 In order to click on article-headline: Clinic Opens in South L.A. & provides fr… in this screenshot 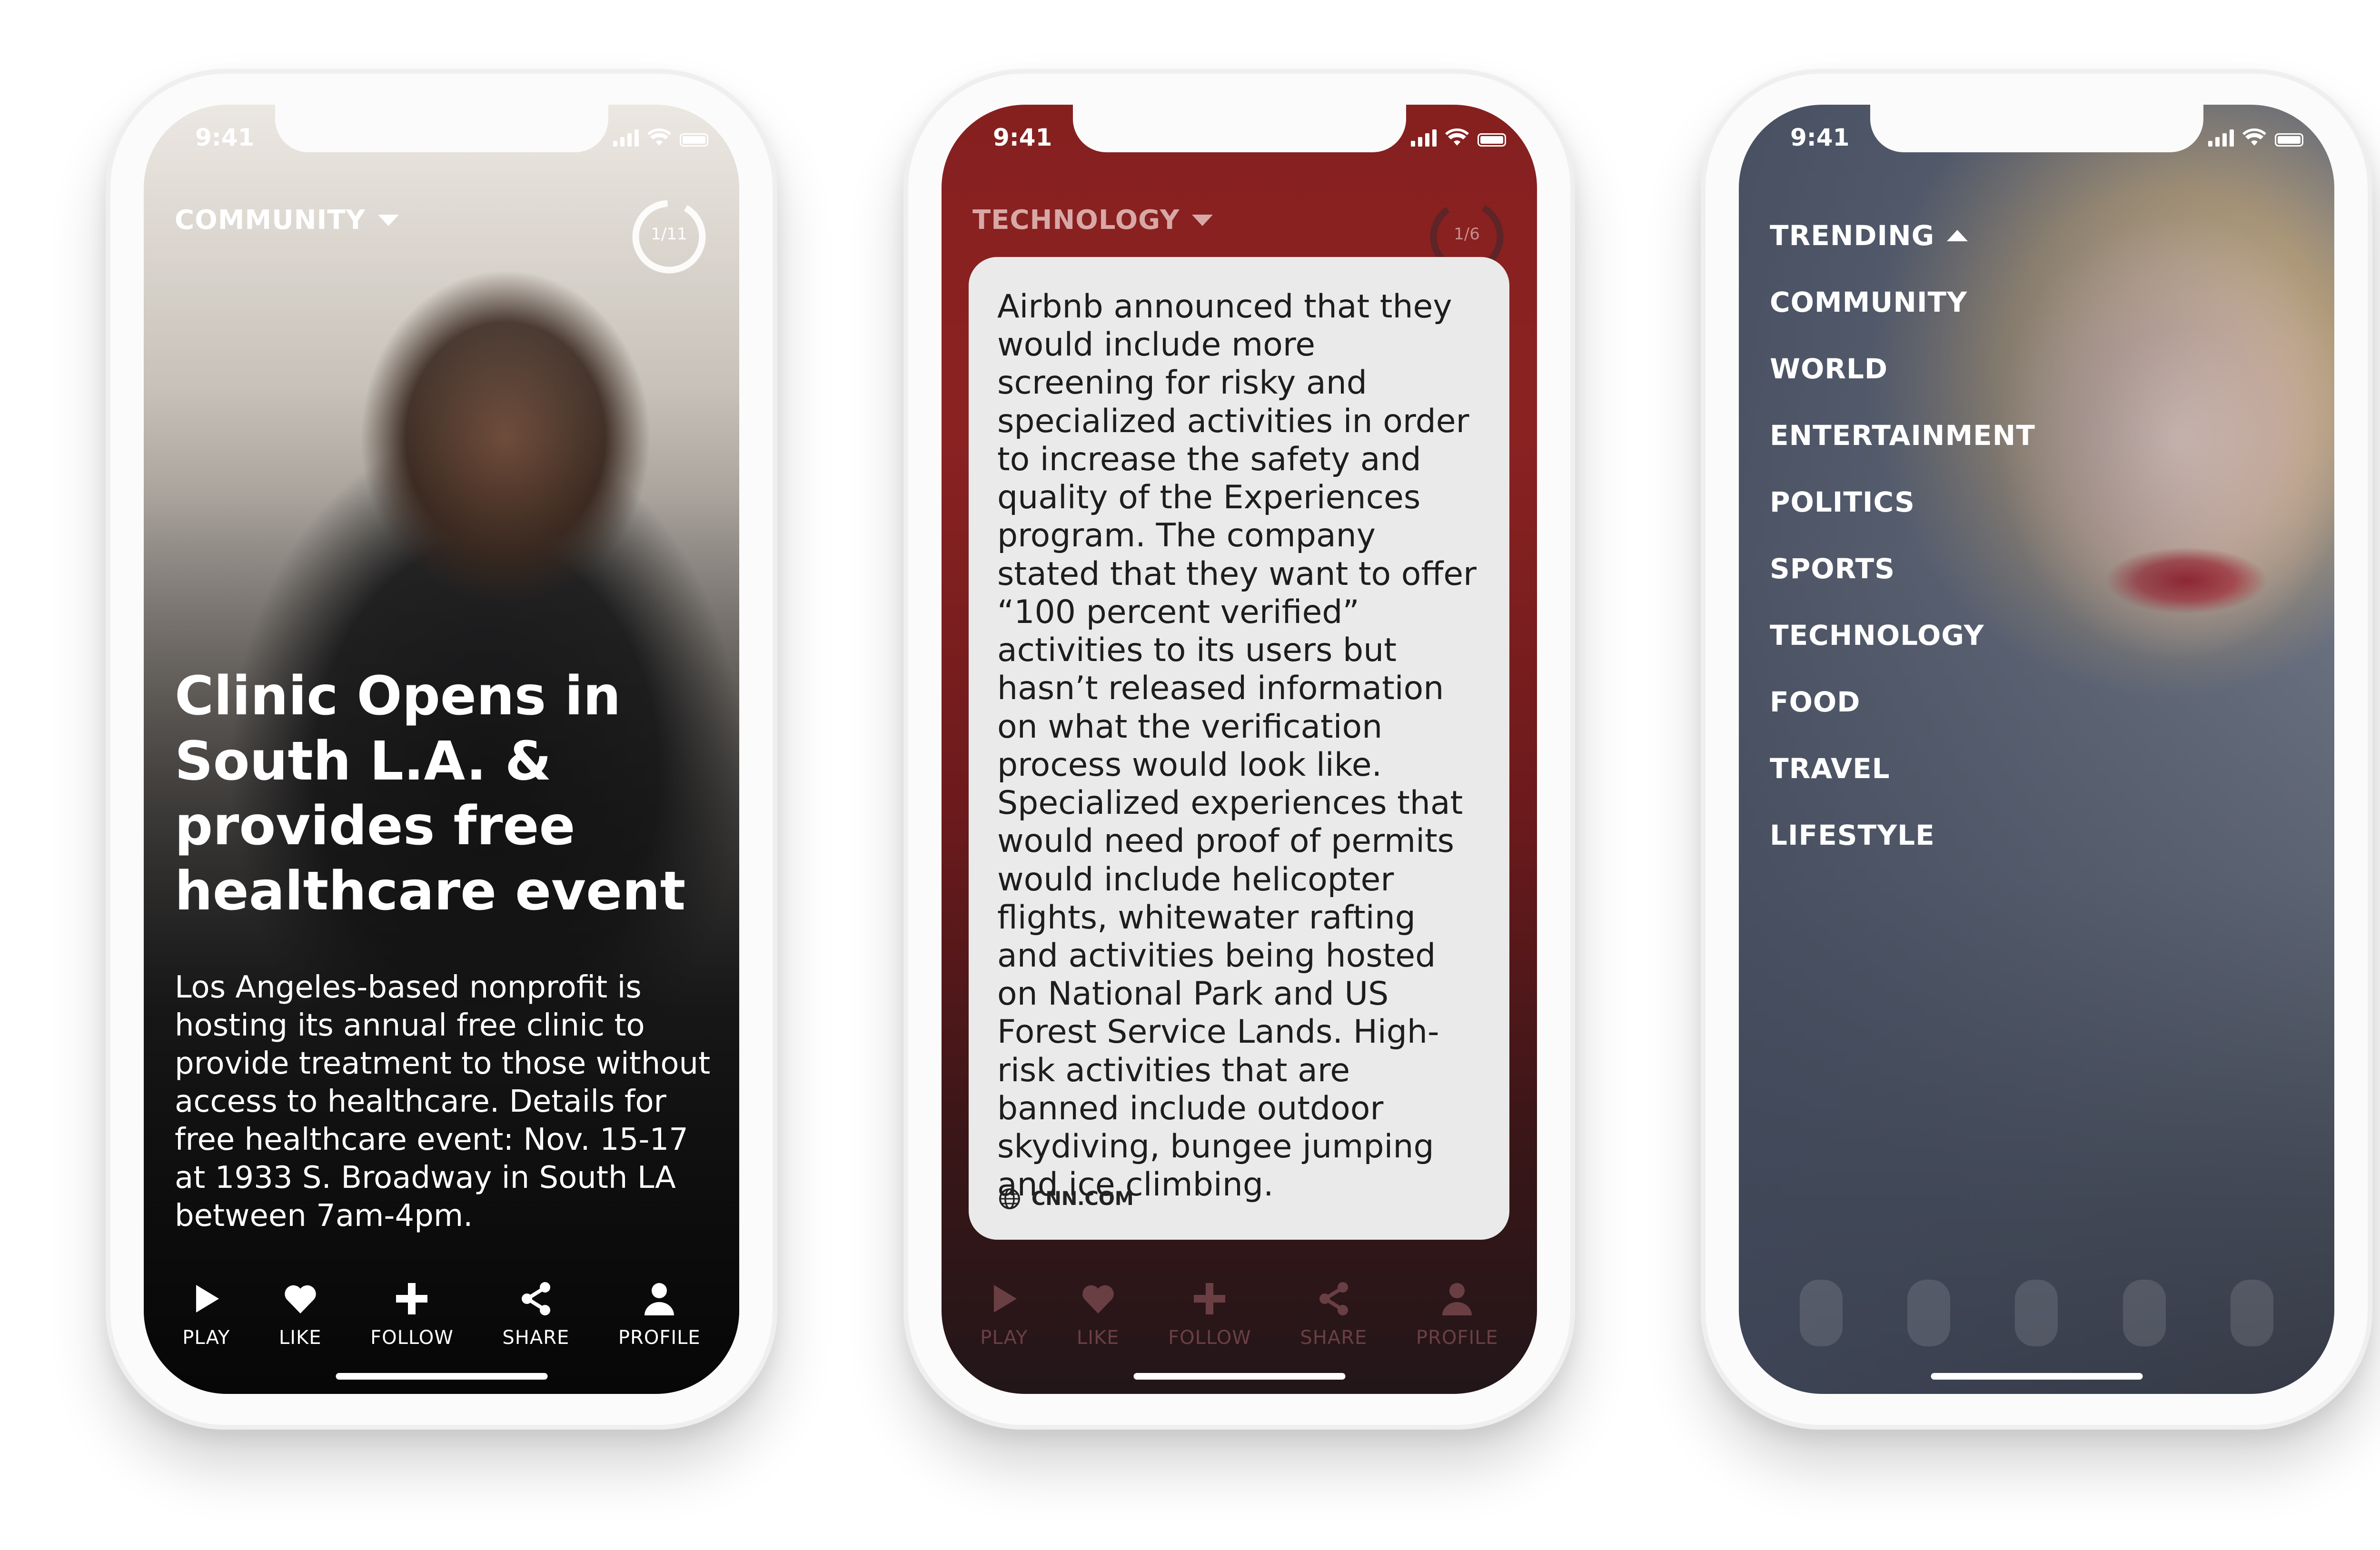, I will do `click(444, 794)`.